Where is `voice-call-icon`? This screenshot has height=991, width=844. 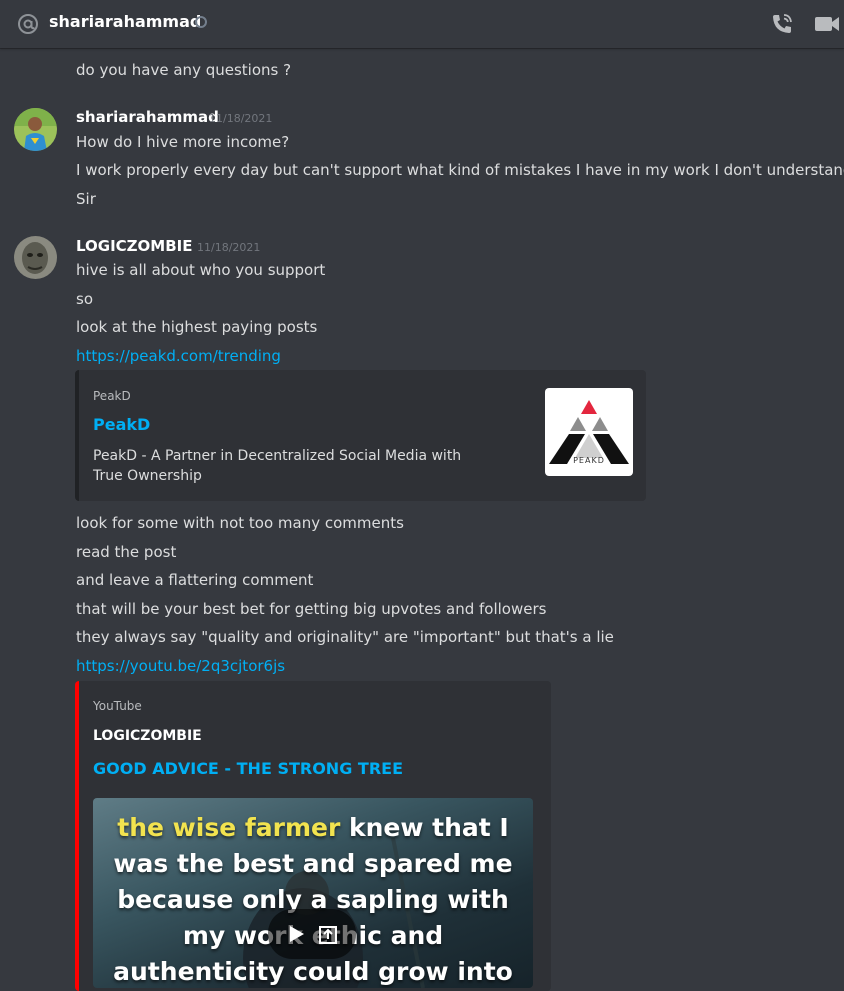 voice-call-icon is located at coordinates (782, 24).